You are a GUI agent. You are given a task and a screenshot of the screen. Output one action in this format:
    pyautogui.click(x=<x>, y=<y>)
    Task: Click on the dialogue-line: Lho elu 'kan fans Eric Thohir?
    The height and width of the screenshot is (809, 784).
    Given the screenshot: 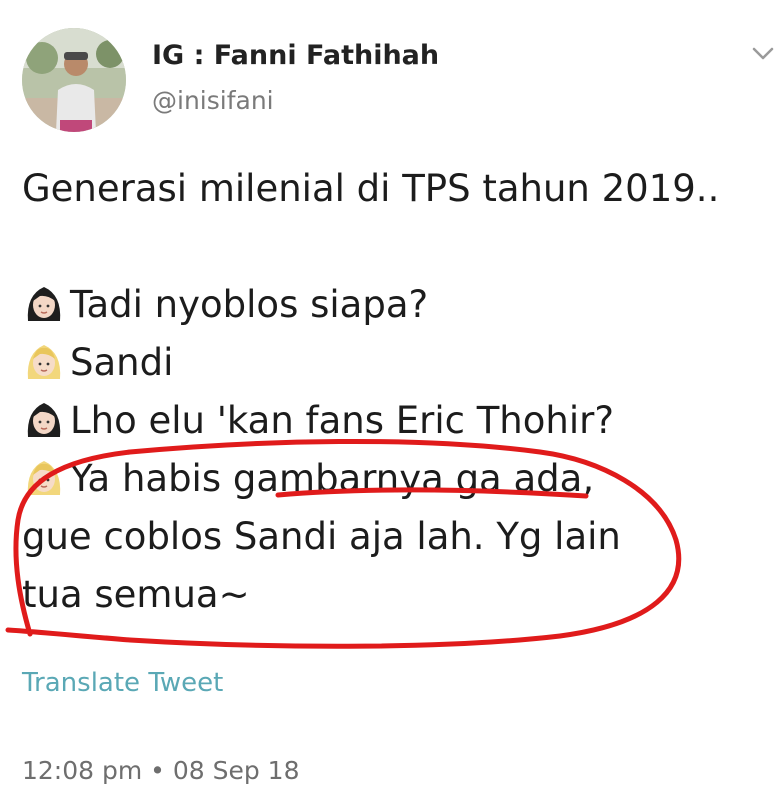 What is the action you would take?
    pyautogui.click(x=392, y=421)
    